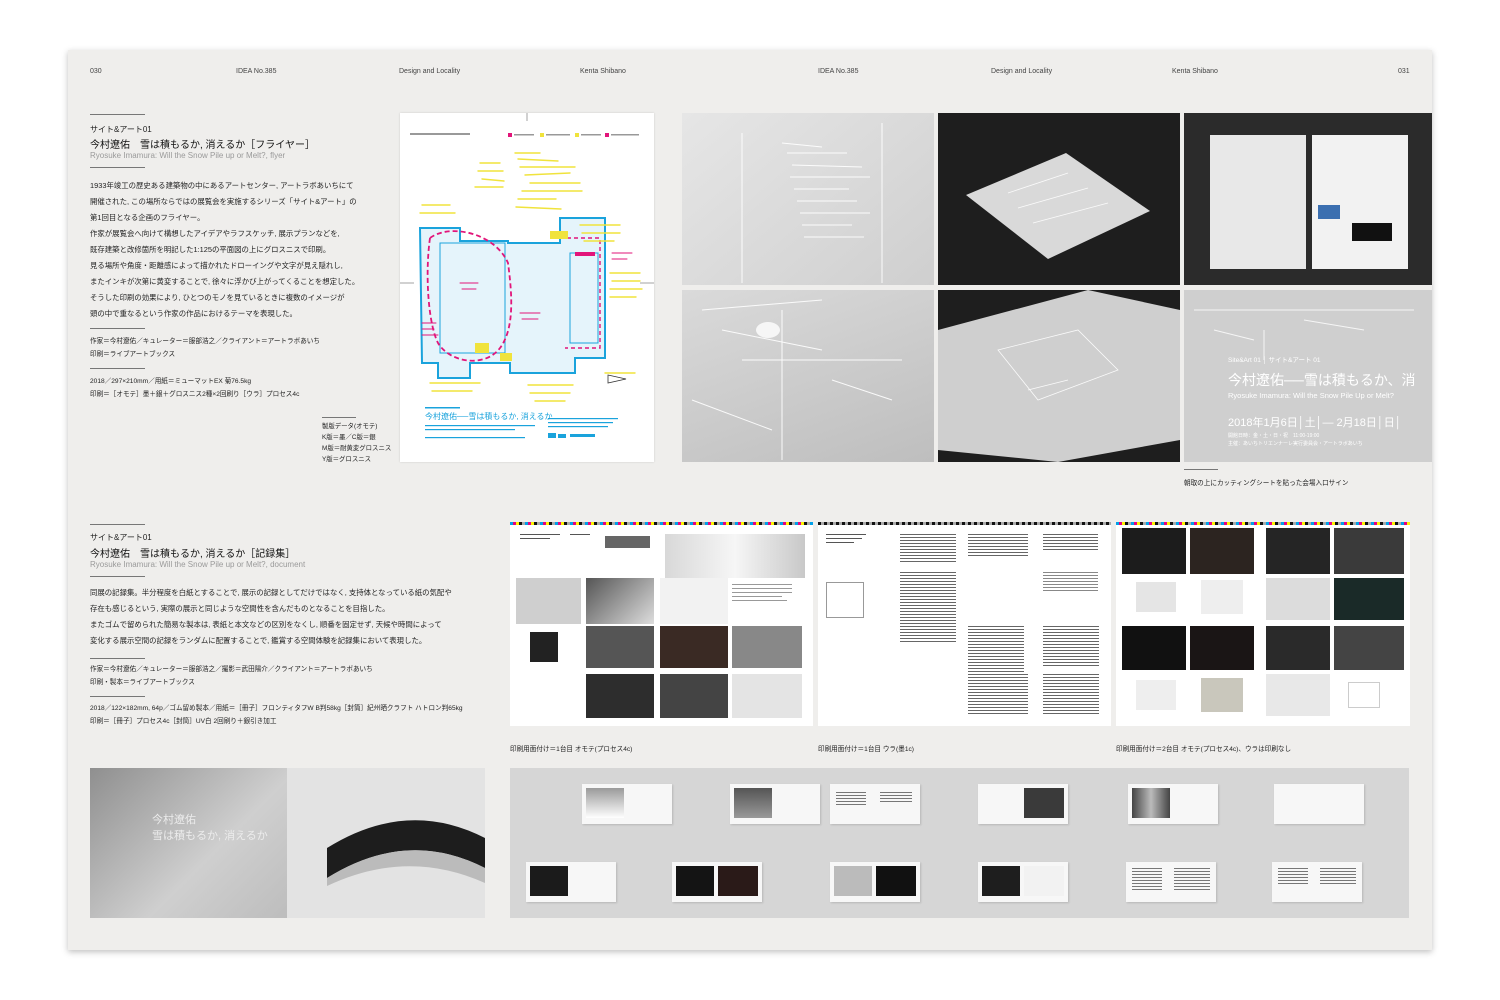  I want to click on sheet-caption-1: 印刷用面付け＝1台目 オモテ(プロセス4c), so click(571, 749).